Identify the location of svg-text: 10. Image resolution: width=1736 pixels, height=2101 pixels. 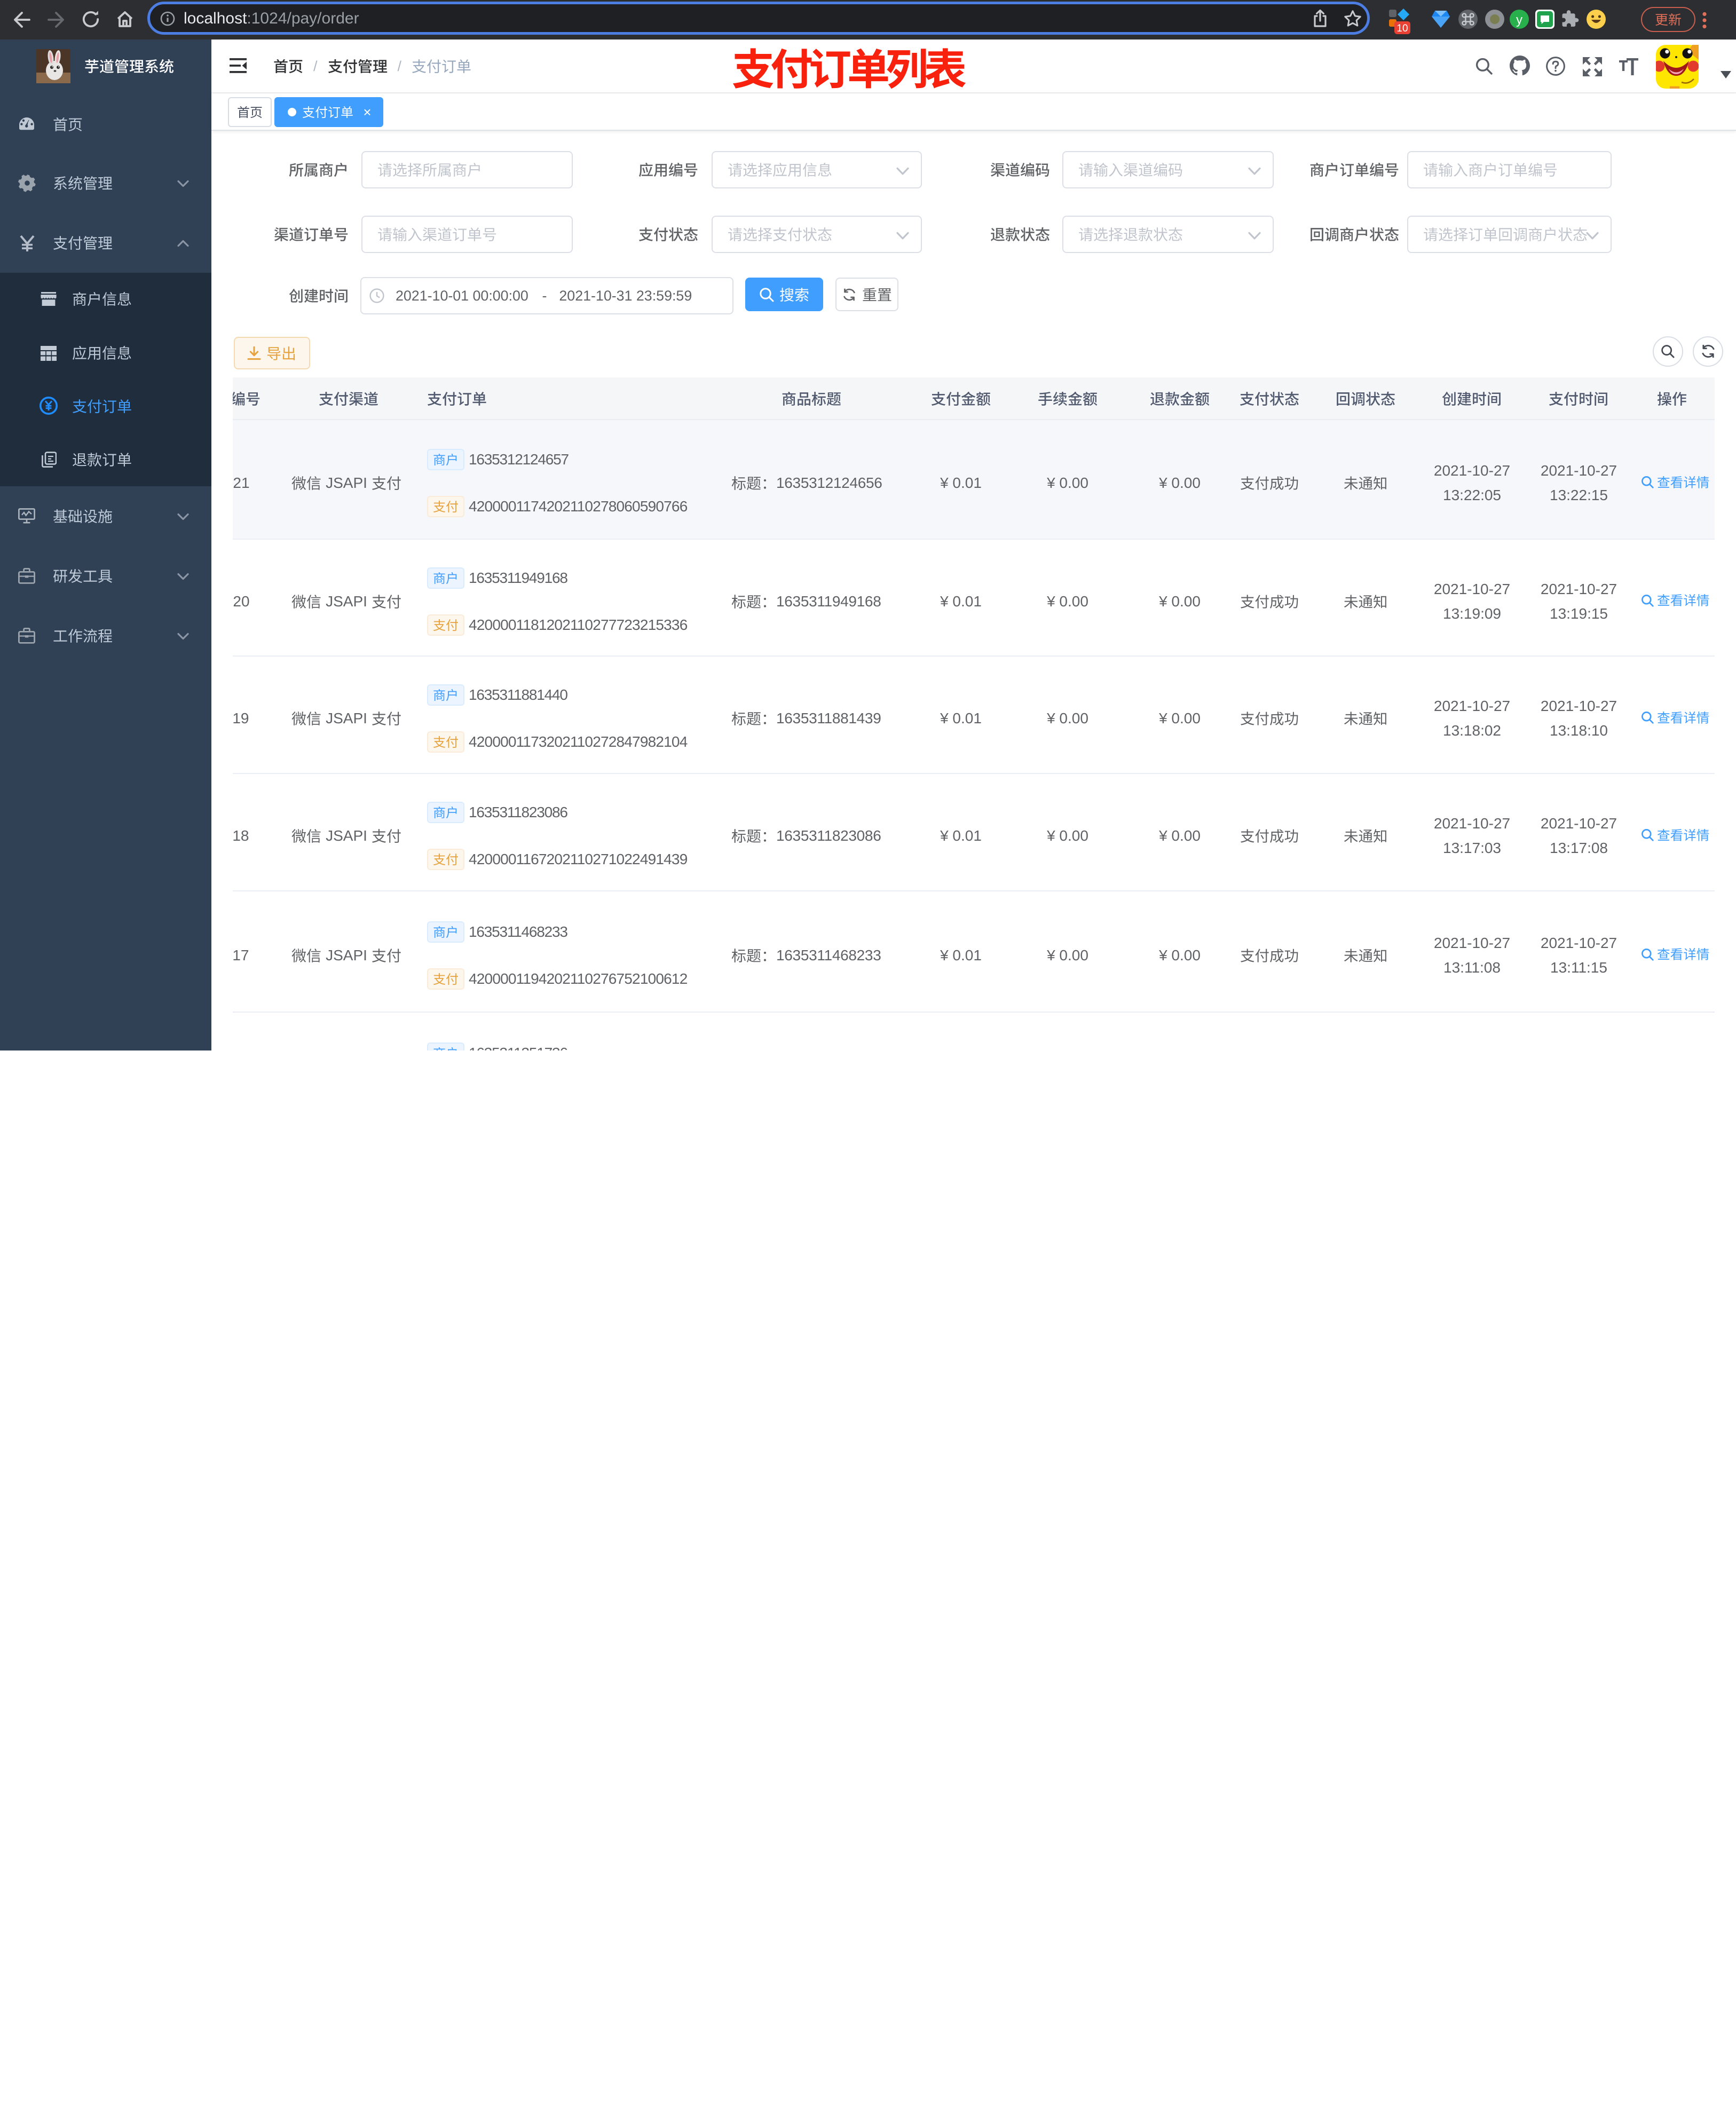
(1402, 28).